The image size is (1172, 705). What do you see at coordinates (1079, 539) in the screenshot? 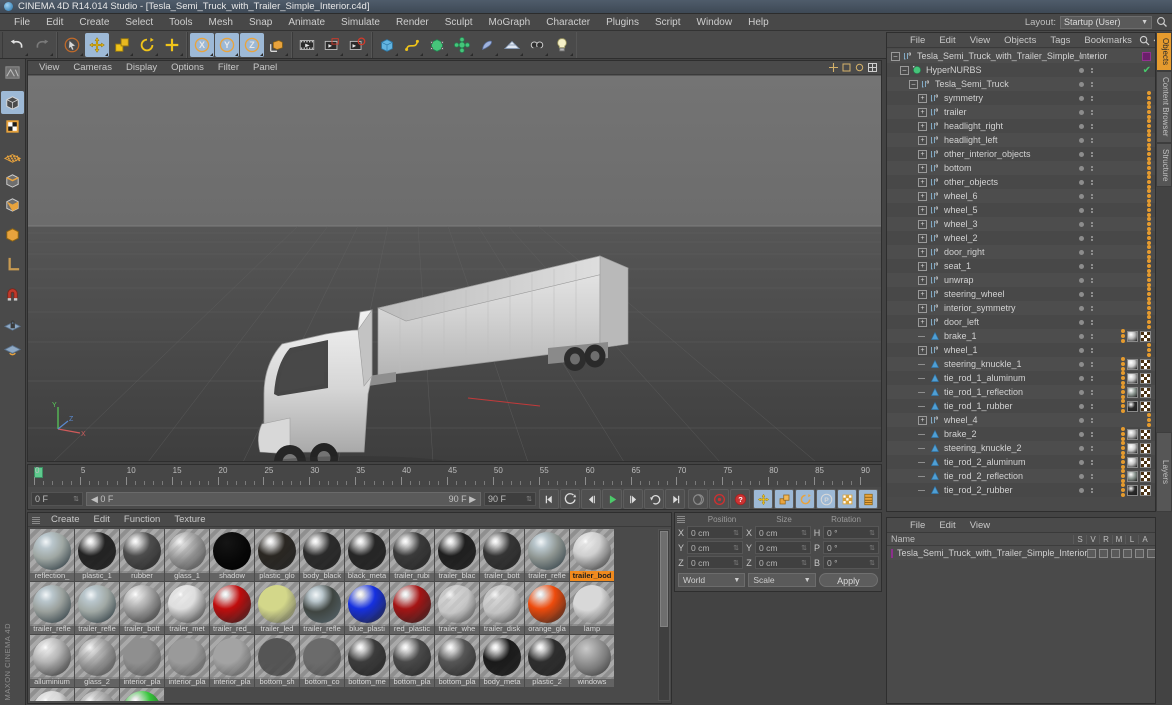
I see `layer-column-s: S` at bounding box center [1079, 539].